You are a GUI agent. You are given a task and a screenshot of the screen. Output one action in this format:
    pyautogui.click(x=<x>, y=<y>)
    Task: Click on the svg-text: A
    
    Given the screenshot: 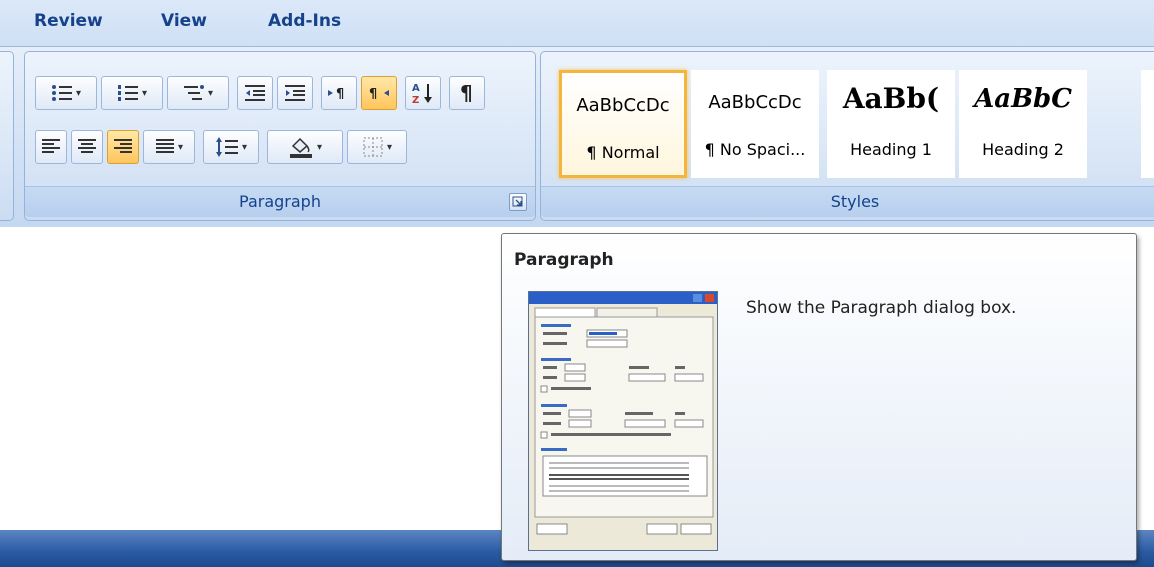 What is the action you would take?
    pyautogui.click(x=416, y=88)
    